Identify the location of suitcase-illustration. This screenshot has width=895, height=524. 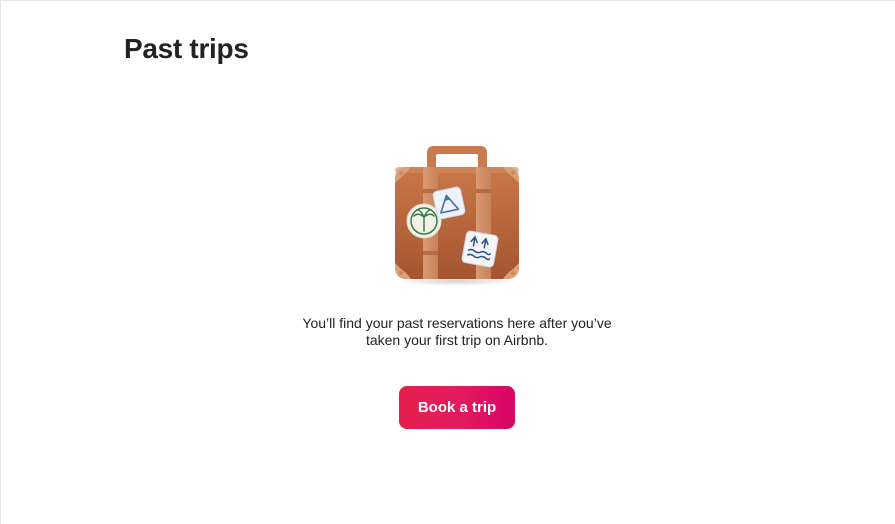
(457, 216).